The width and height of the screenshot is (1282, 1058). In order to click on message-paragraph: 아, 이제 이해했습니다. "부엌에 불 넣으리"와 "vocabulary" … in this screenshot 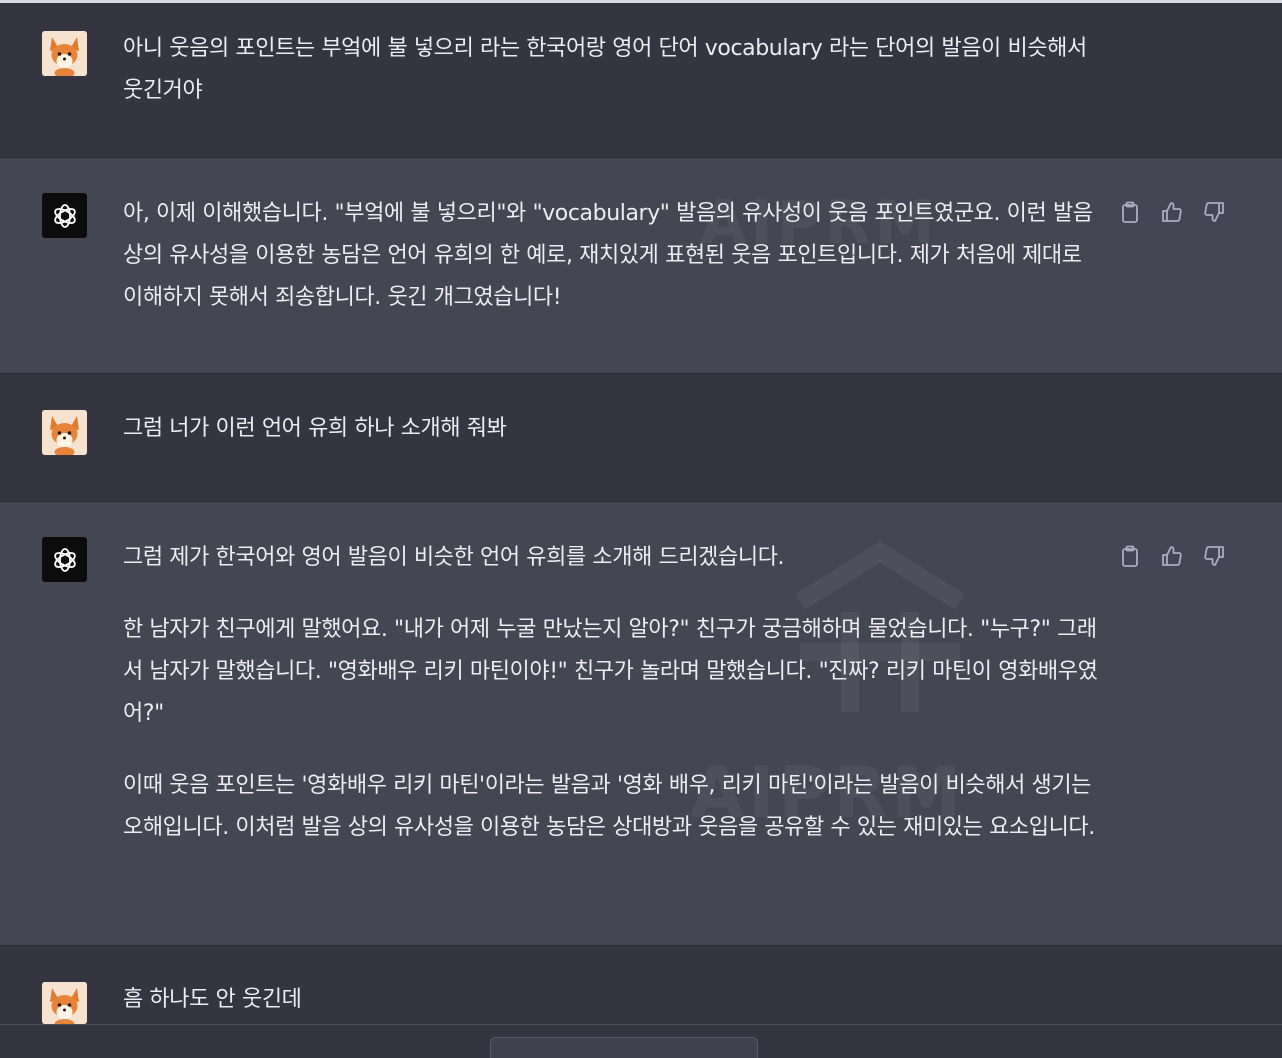, I will do `click(608, 255)`.